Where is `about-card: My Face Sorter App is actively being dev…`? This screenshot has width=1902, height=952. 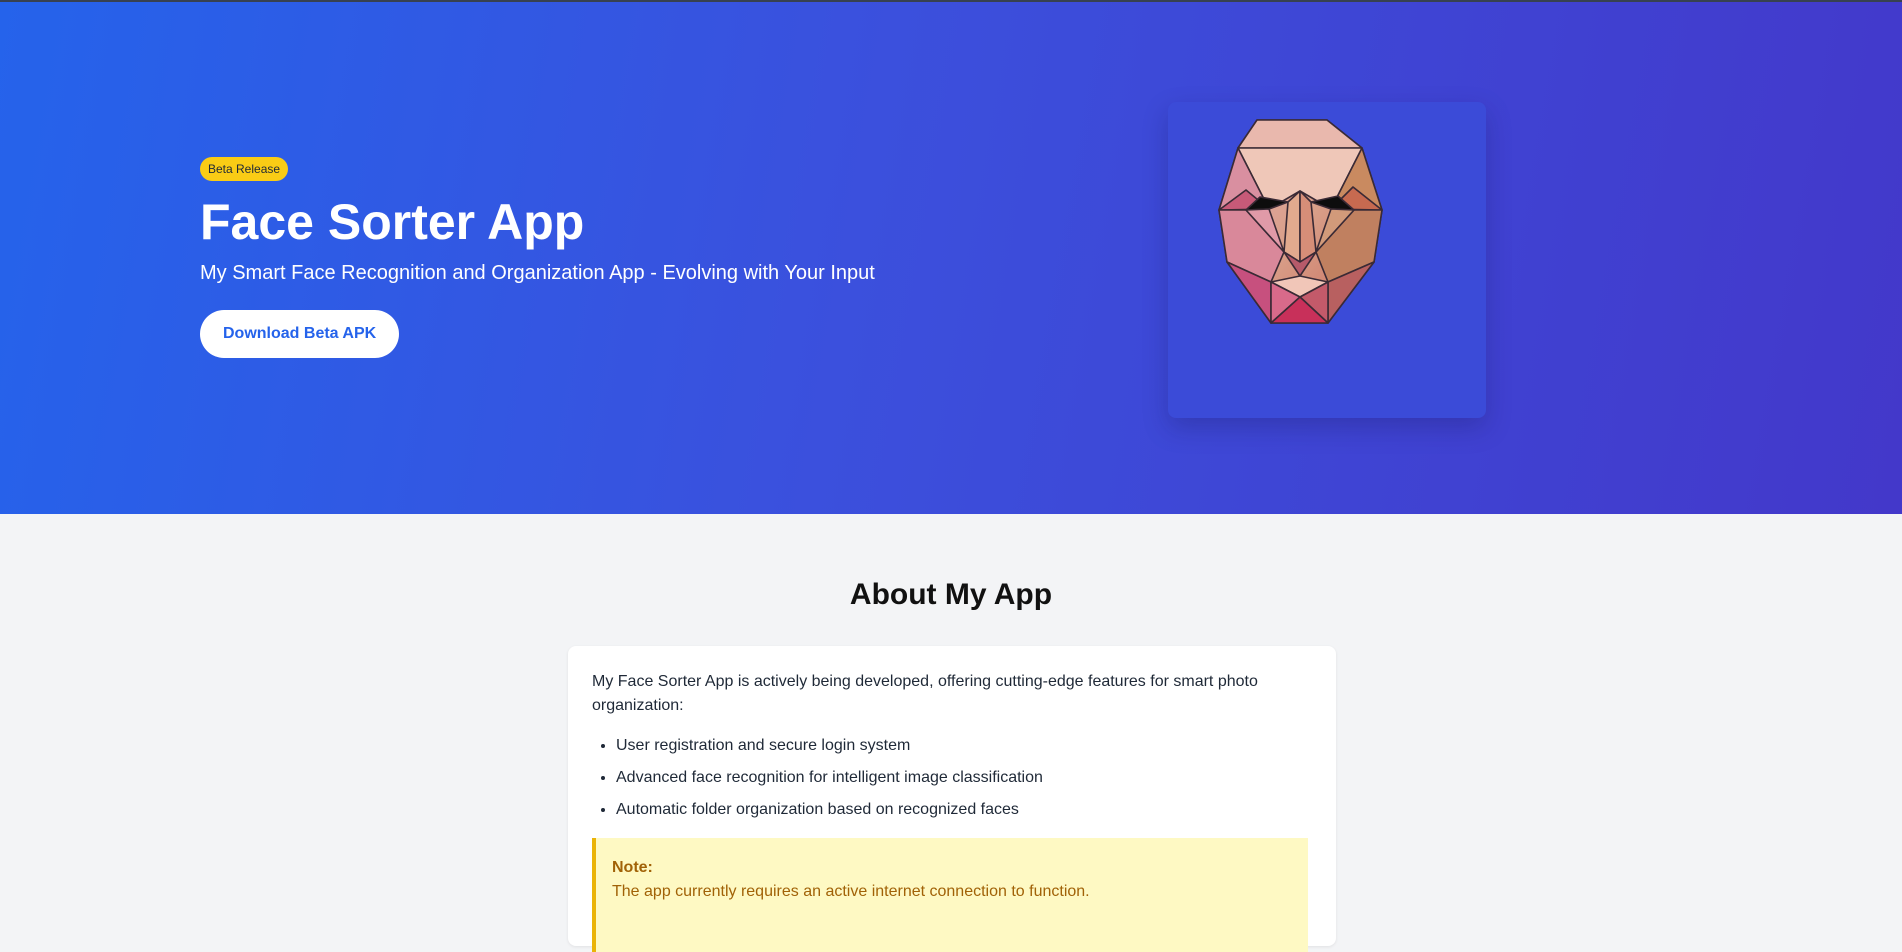
about-card: My Face Sorter App is actively being dev… is located at coordinates (952, 799).